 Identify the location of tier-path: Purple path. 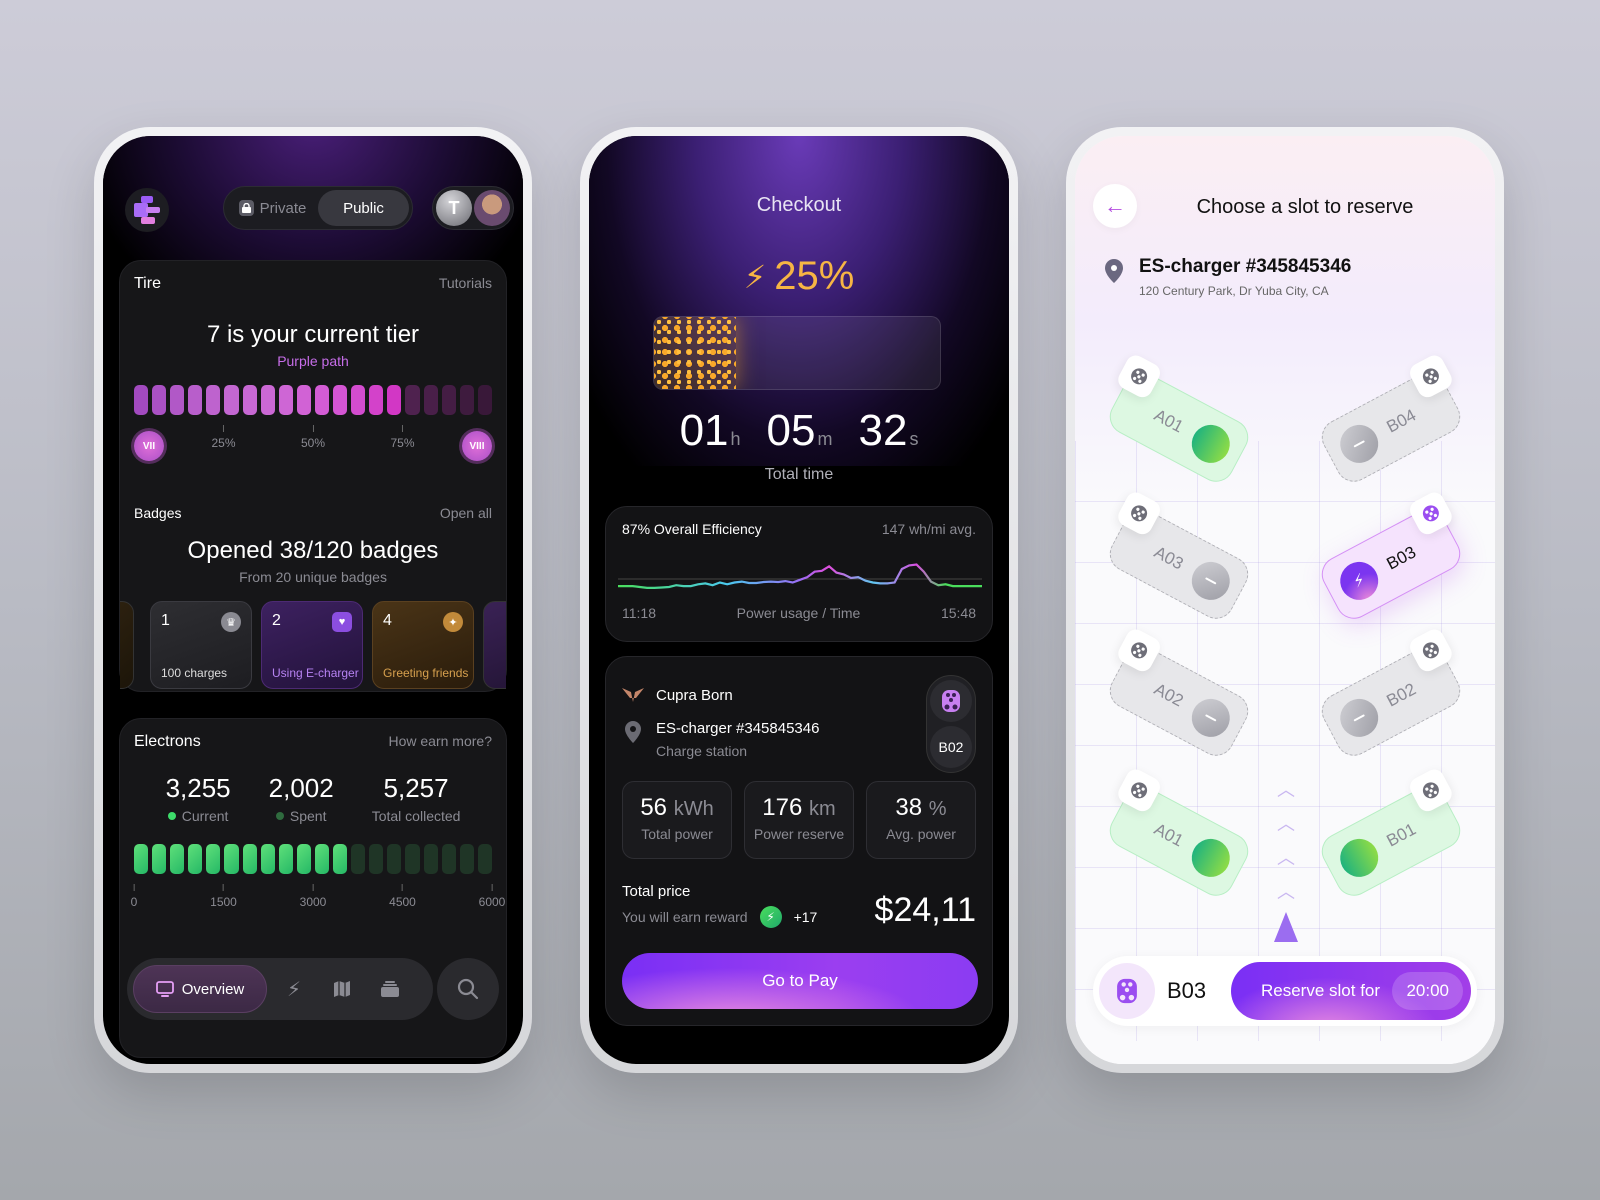
(313, 361).